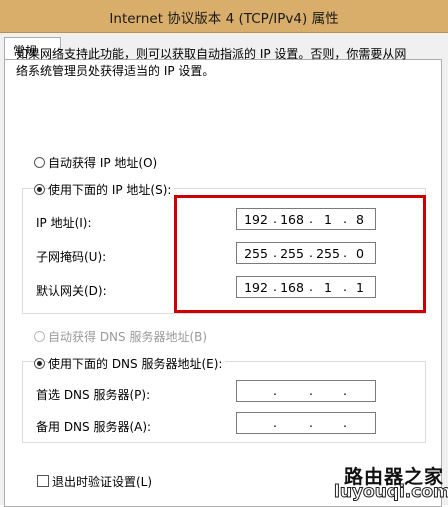  Describe the element at coordinates (94, 427) in the screenshot. I see `alternate-dns-label: 备用 DNS 服务器(A):` at that location.